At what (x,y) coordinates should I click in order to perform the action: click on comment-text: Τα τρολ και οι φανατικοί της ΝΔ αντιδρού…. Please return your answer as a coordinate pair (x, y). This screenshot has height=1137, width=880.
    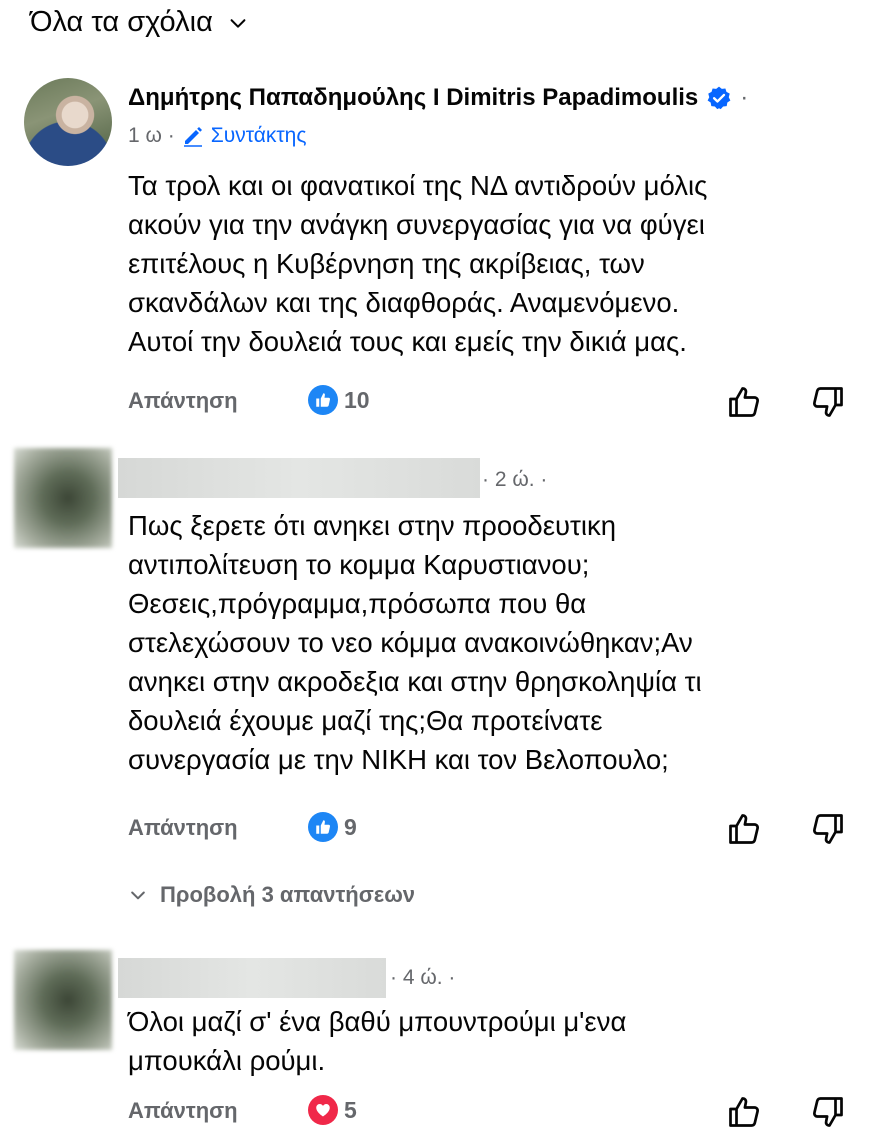
    Looking at the image, I should click on (417, 263).